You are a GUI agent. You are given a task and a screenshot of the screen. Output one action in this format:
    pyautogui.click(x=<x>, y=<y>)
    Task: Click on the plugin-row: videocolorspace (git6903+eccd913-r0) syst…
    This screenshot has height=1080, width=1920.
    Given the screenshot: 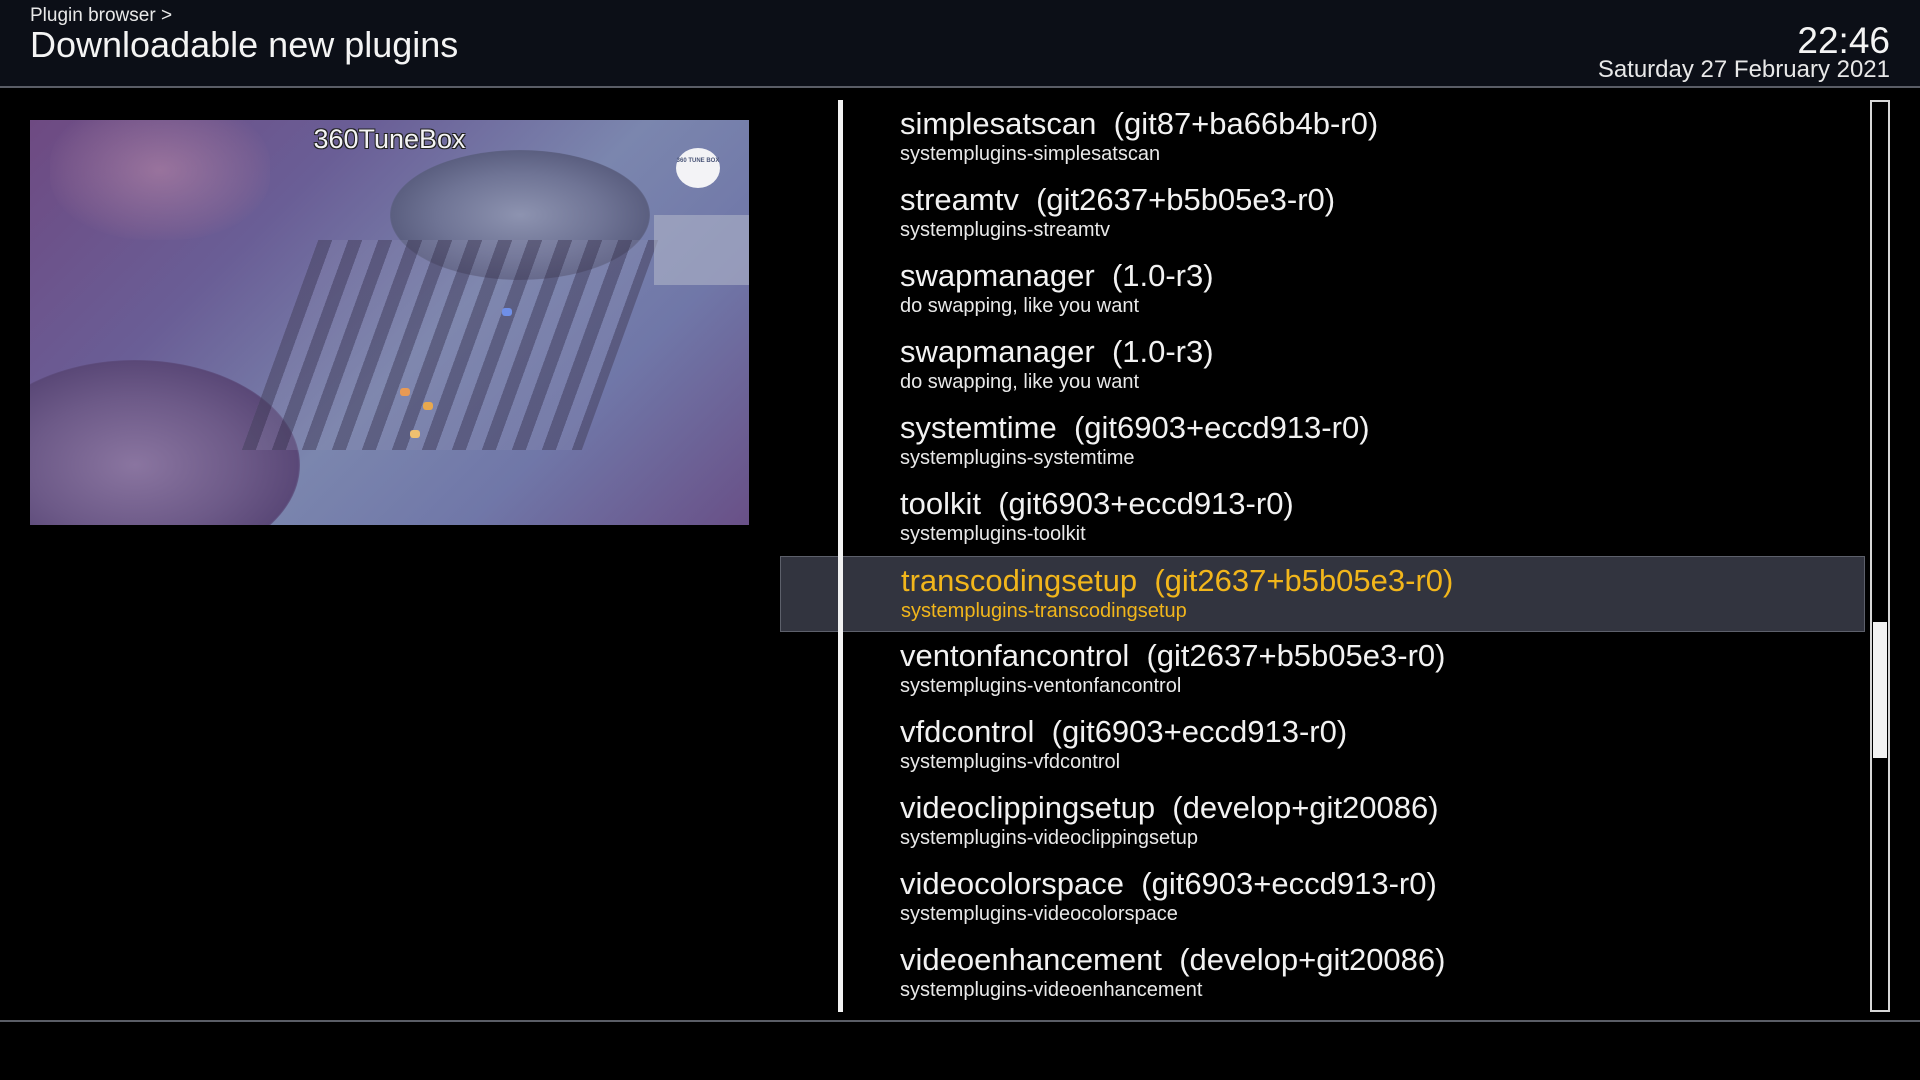 What is the action you would take?
    pyautogui.click(x=1322, y=898)
    